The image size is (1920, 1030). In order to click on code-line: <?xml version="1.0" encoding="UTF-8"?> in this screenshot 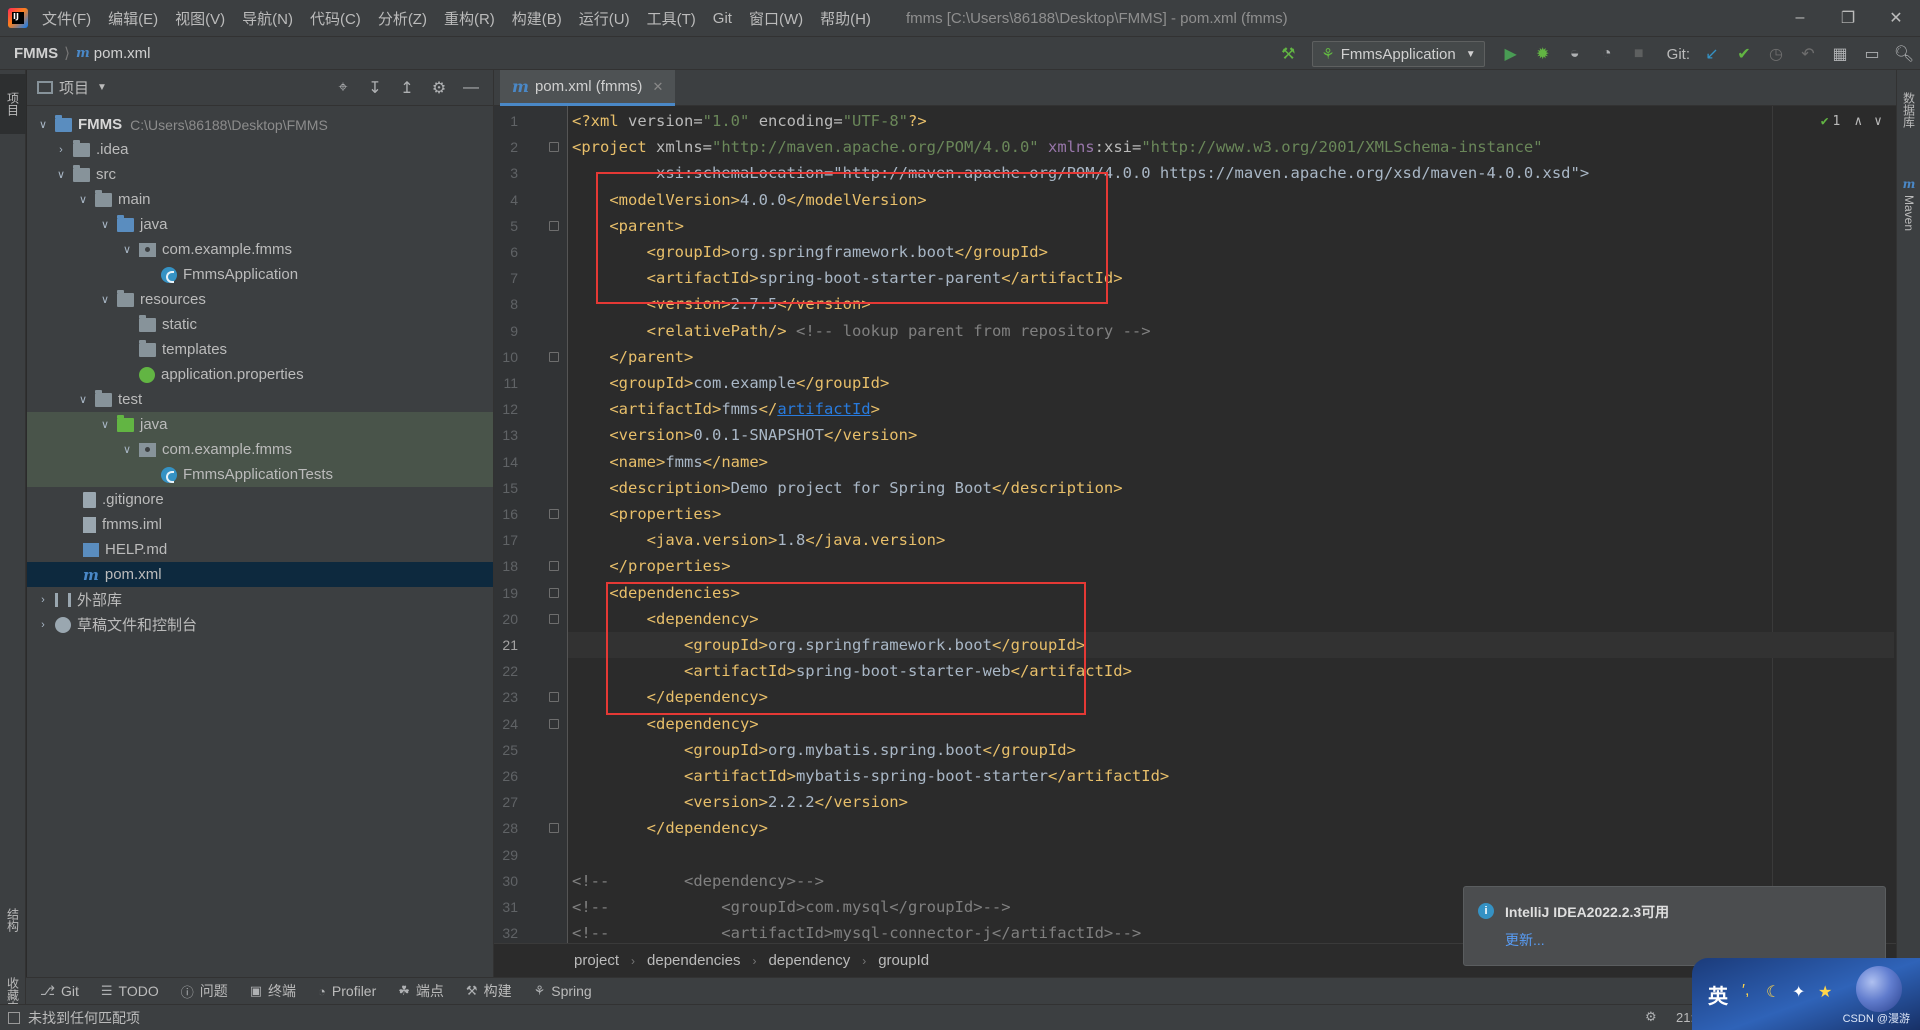, I will do `click(749, 121)`.